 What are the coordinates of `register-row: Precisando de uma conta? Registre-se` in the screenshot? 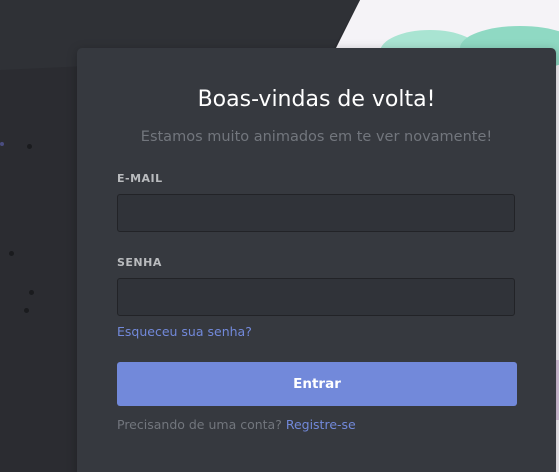 It's located at (236, 424).